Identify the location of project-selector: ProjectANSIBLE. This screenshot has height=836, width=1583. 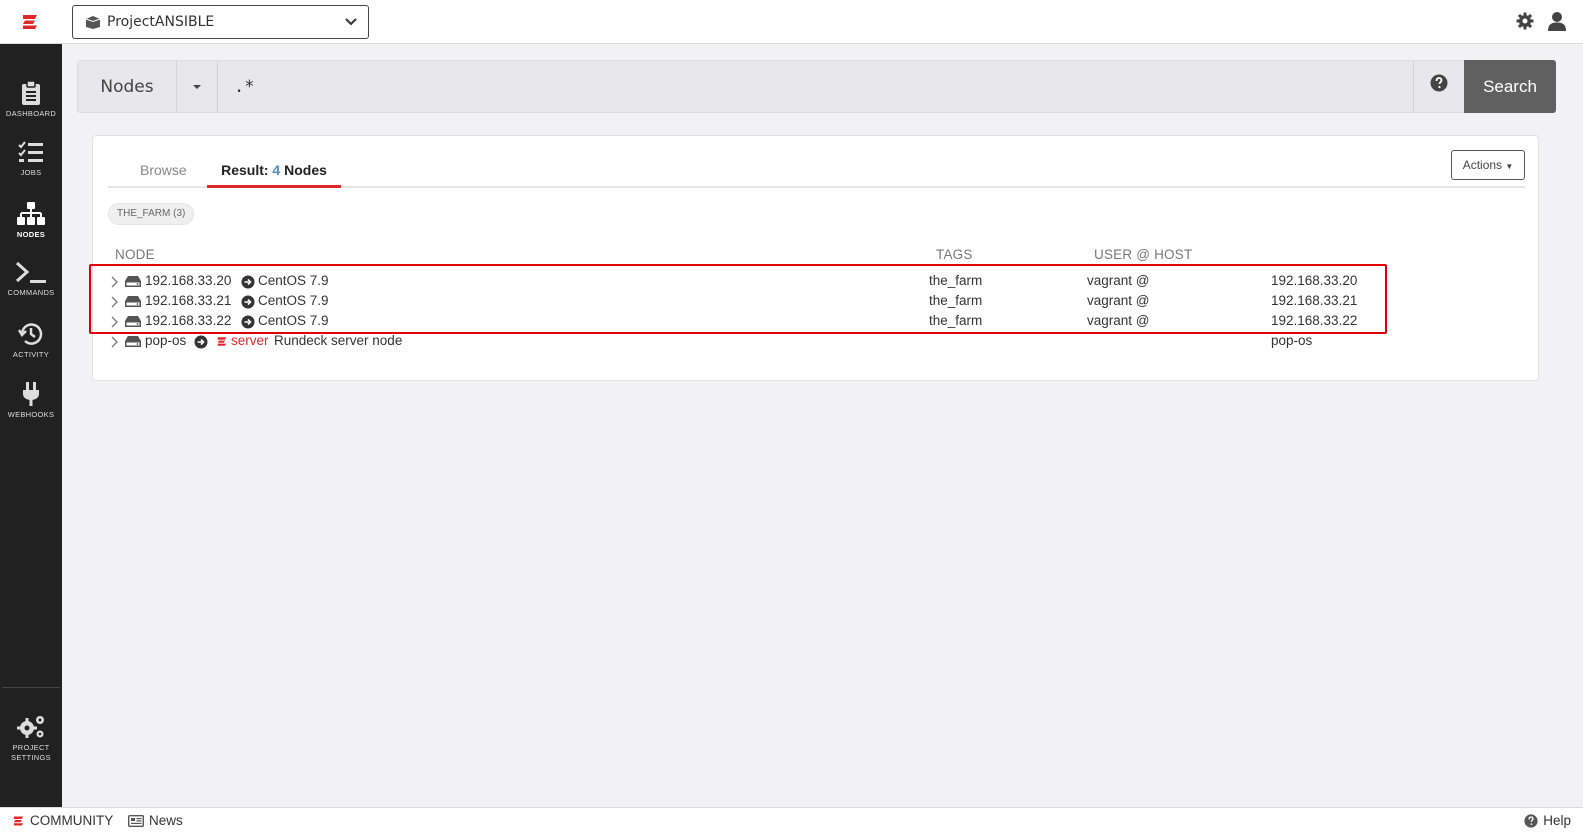
(220, 22).